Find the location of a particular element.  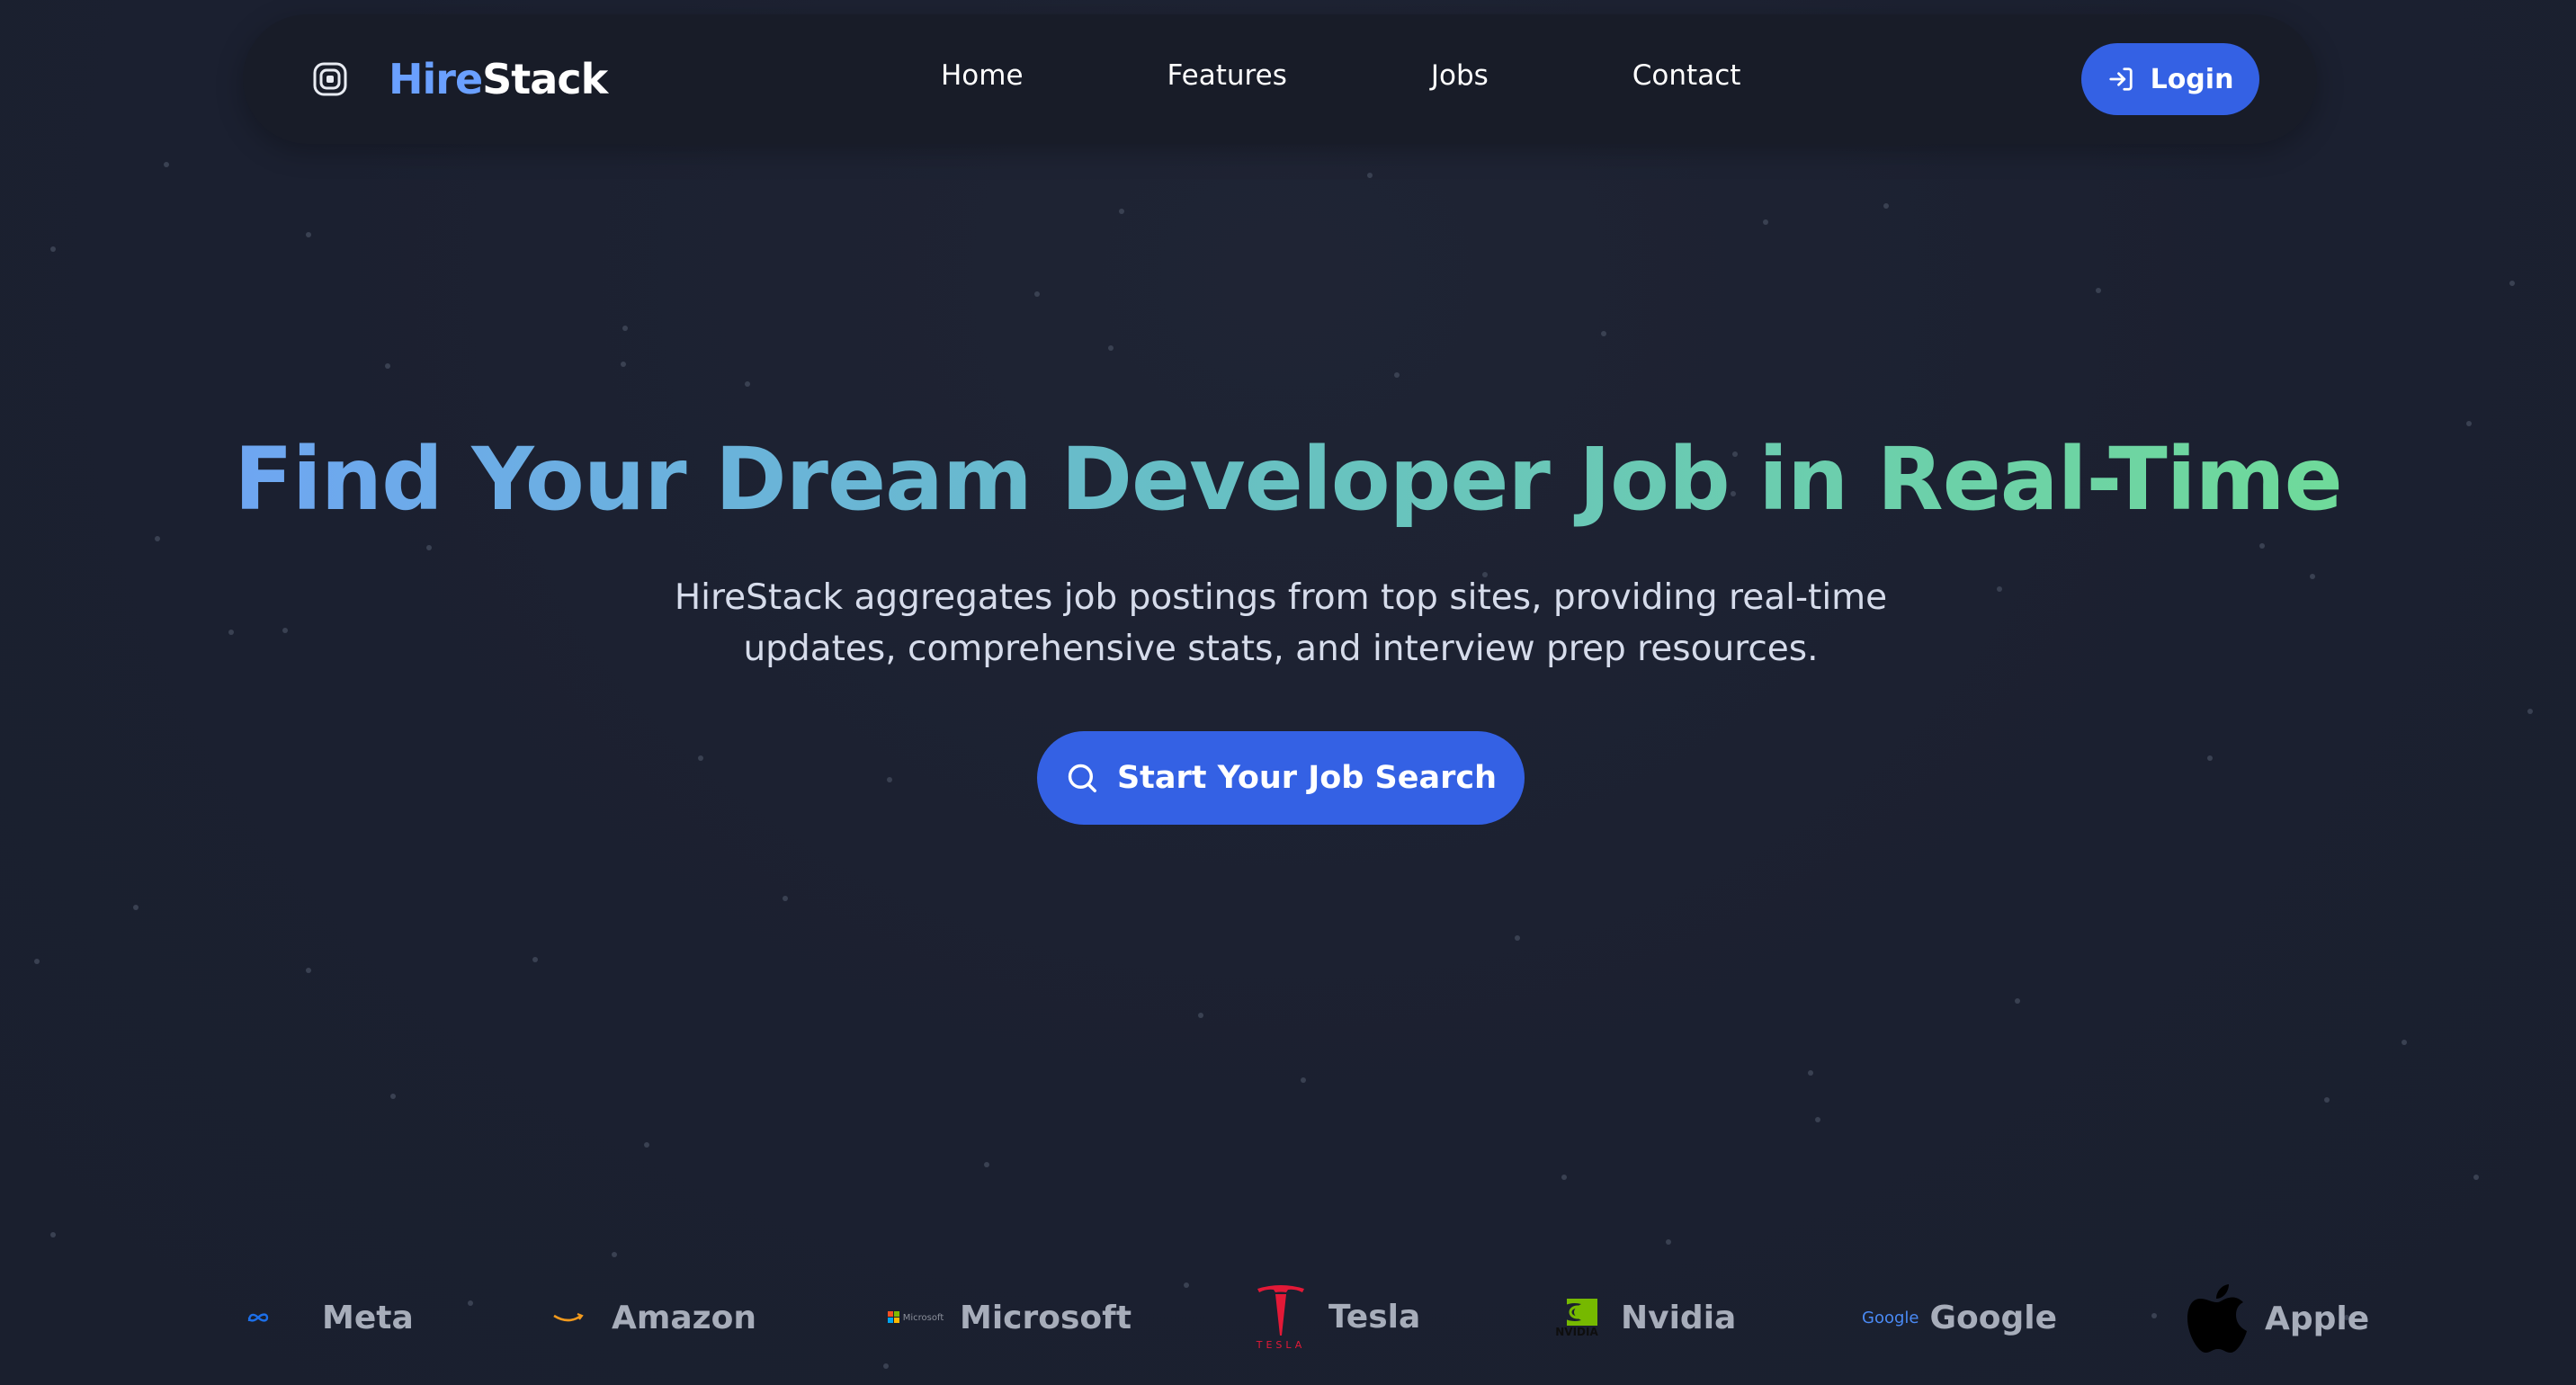

login-arrow-icon is located at coordinates (2120, 79).